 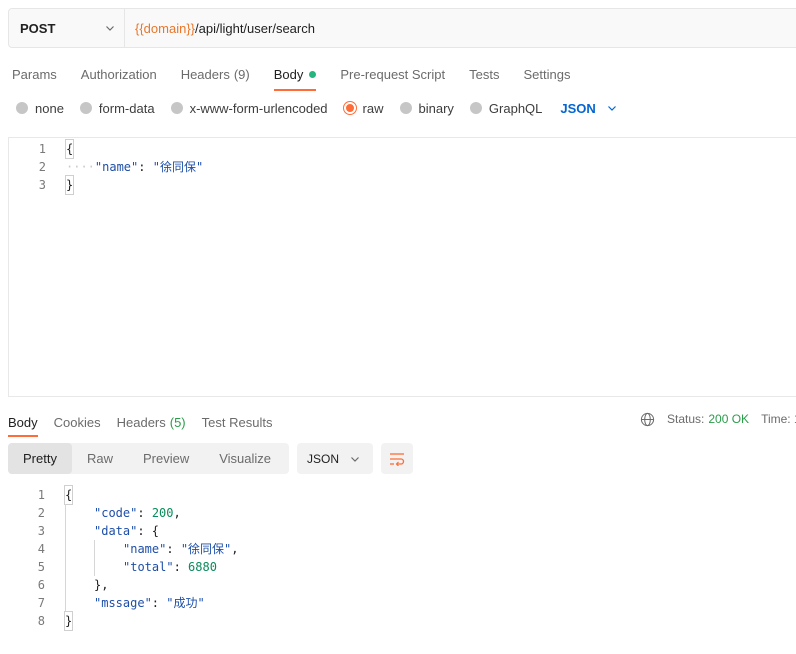 What do you see at coordinates (40, 458) in the screenshot?
I see `view-pretty-button: Pretty` at bounding box center [40, 458].